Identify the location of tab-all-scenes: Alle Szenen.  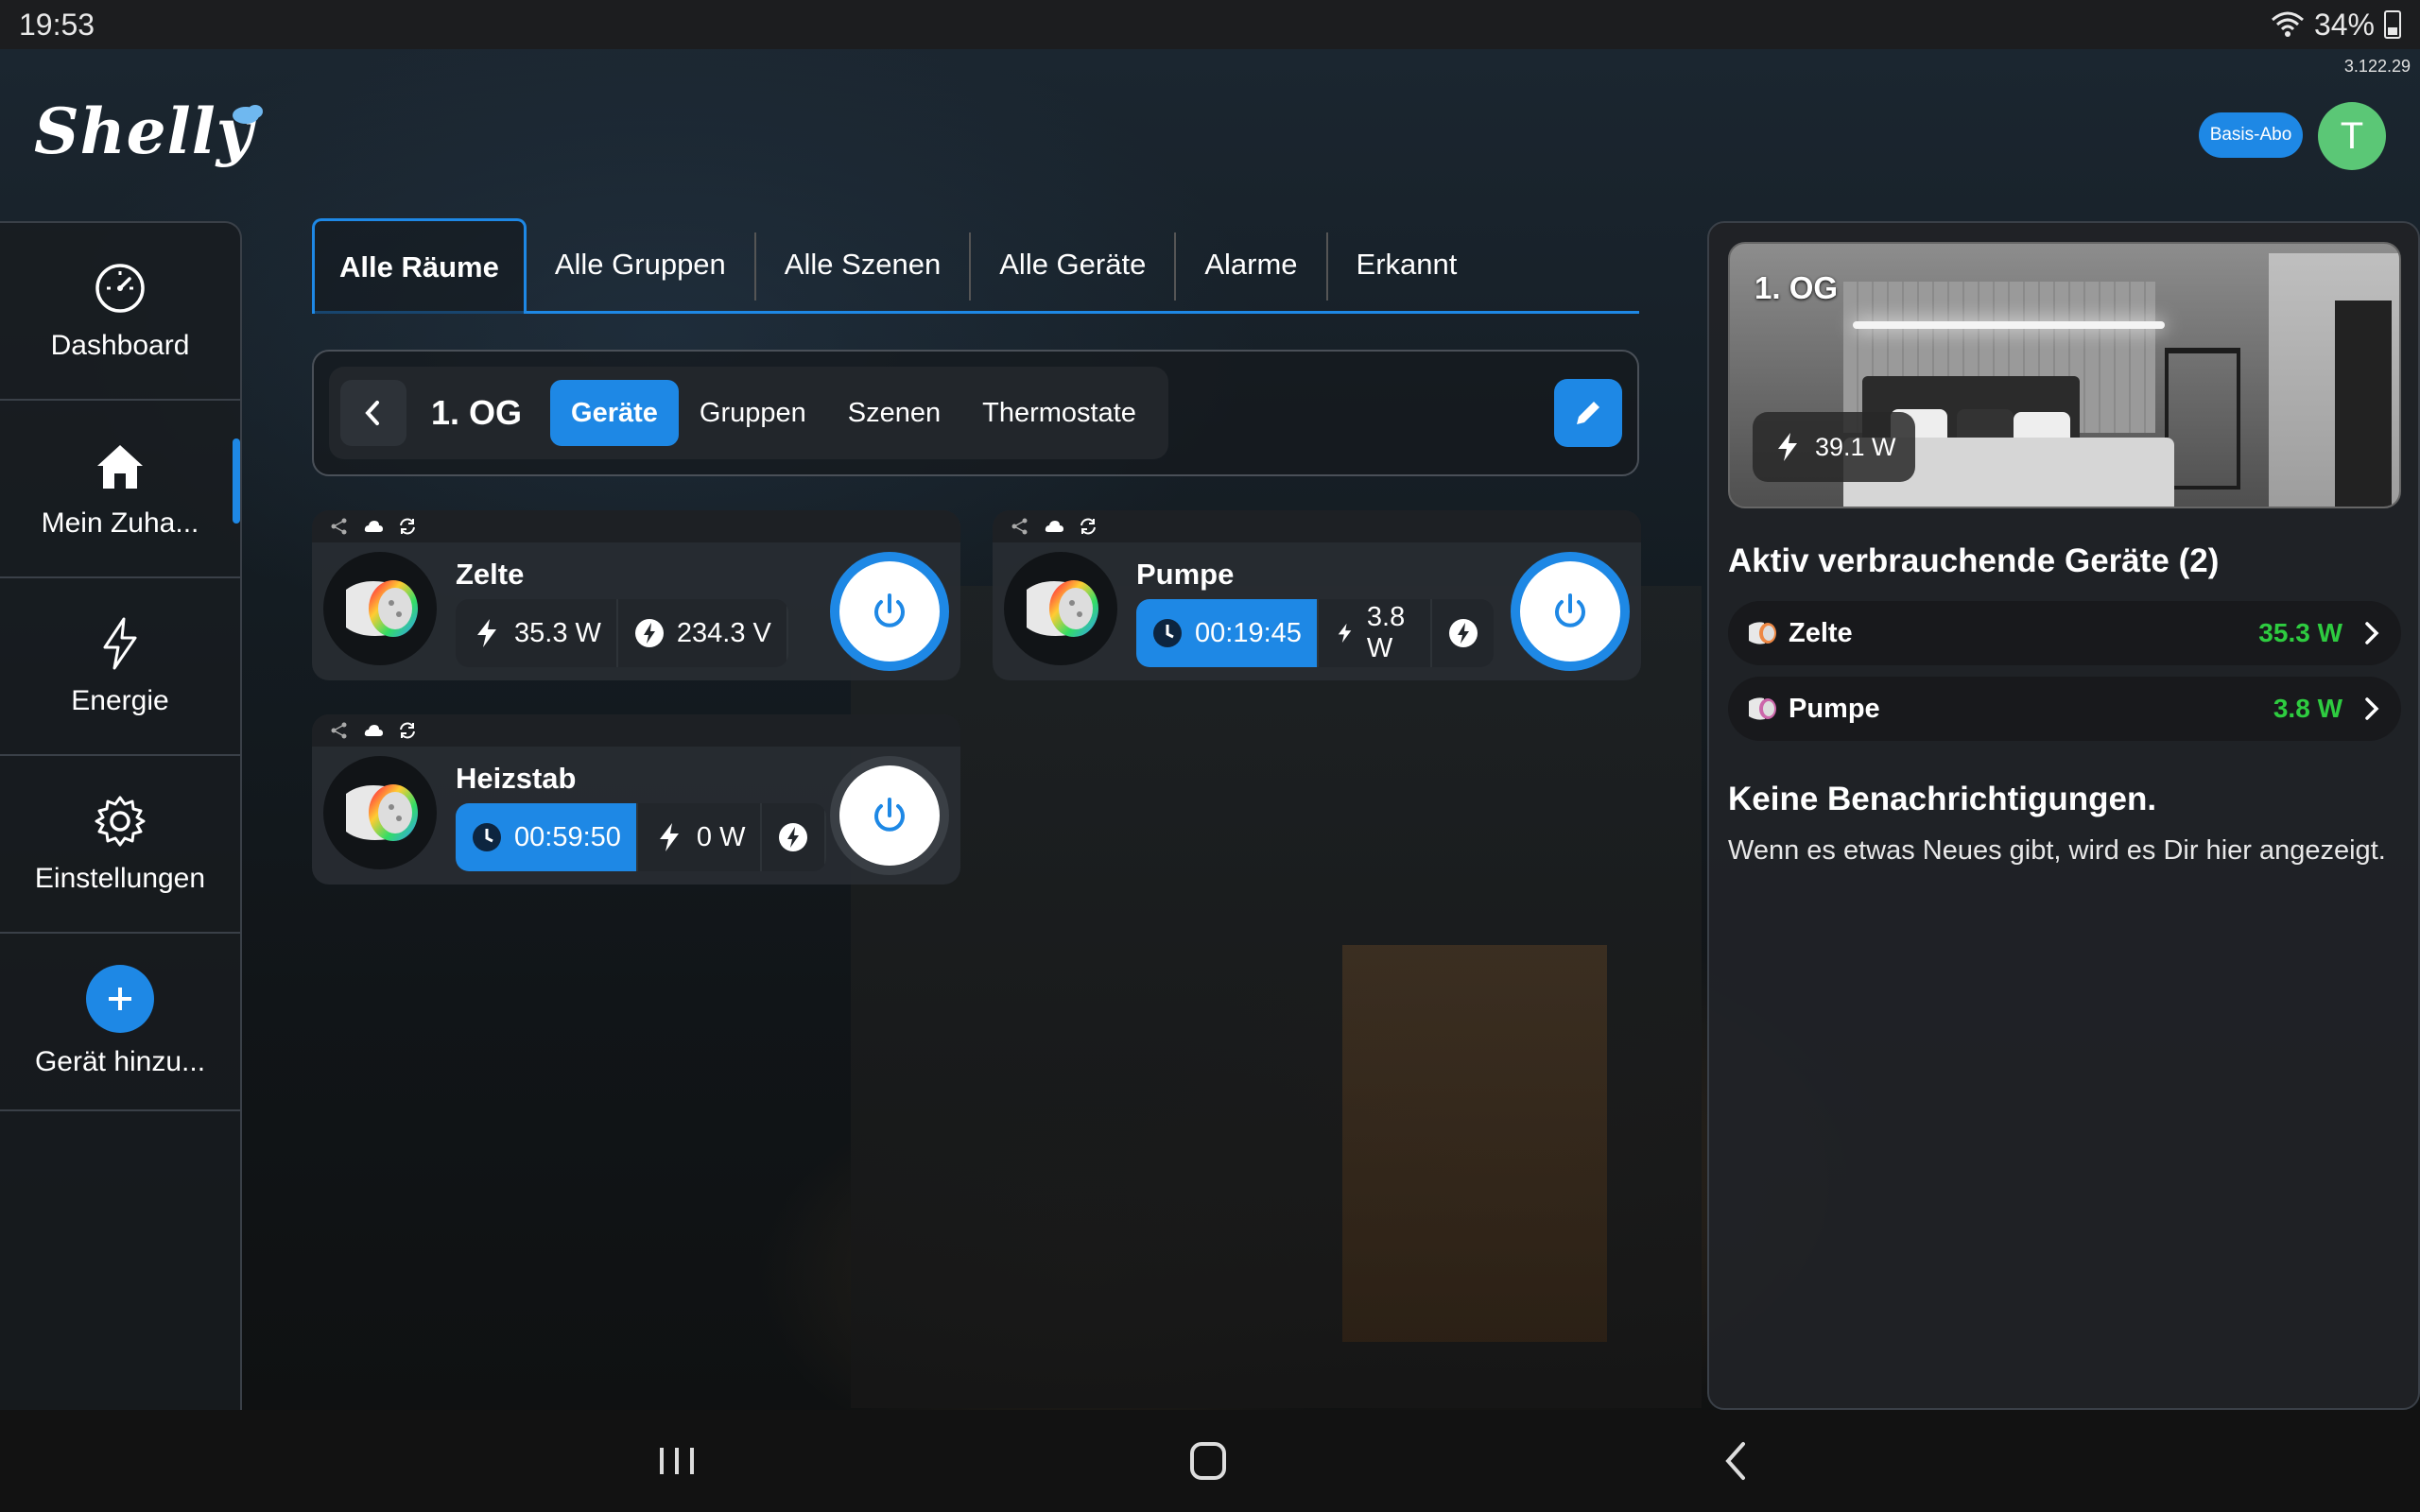
(863, 264).